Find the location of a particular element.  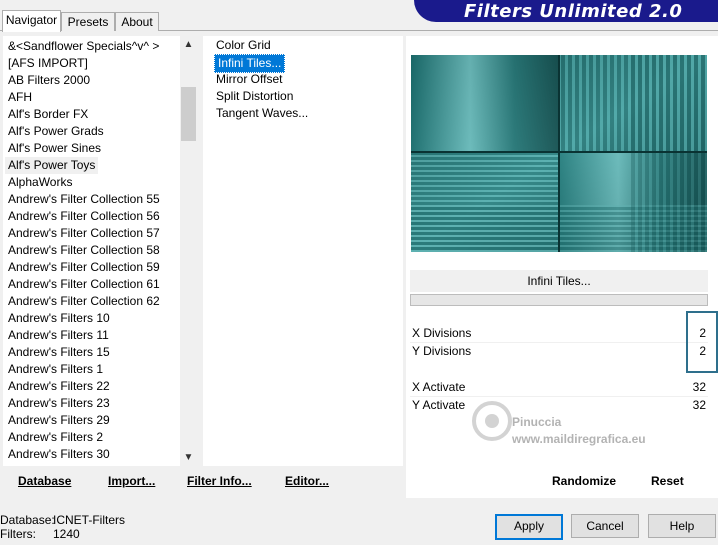

category-item: AlphaWorks is located at coordinates (40, 182).